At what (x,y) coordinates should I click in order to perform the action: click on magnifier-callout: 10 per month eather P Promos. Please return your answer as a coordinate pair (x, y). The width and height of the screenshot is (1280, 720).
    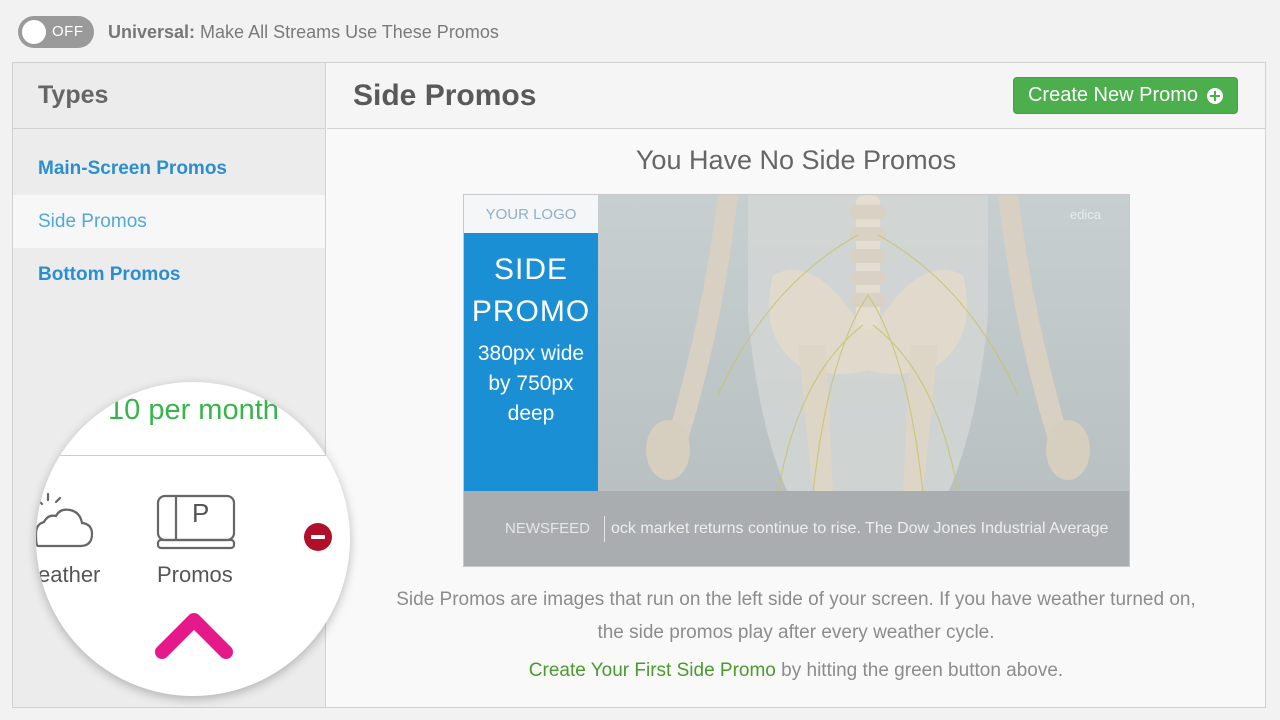
    Looking at the image, I should click on (193, 539).